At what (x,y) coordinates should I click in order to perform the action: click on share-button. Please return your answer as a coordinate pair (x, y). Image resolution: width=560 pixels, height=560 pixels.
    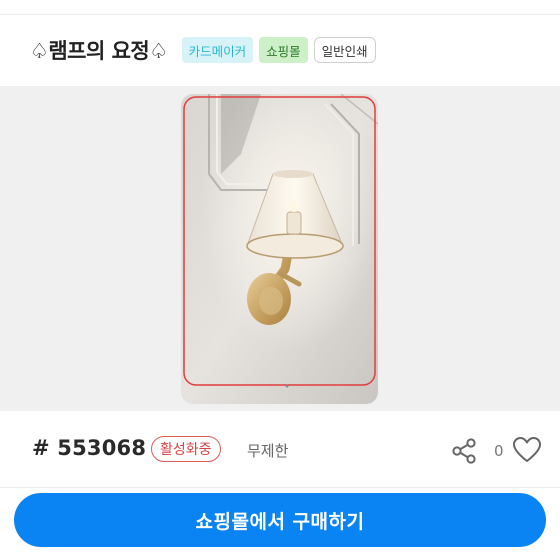
    Looking at the image, I should click on (464, 451).